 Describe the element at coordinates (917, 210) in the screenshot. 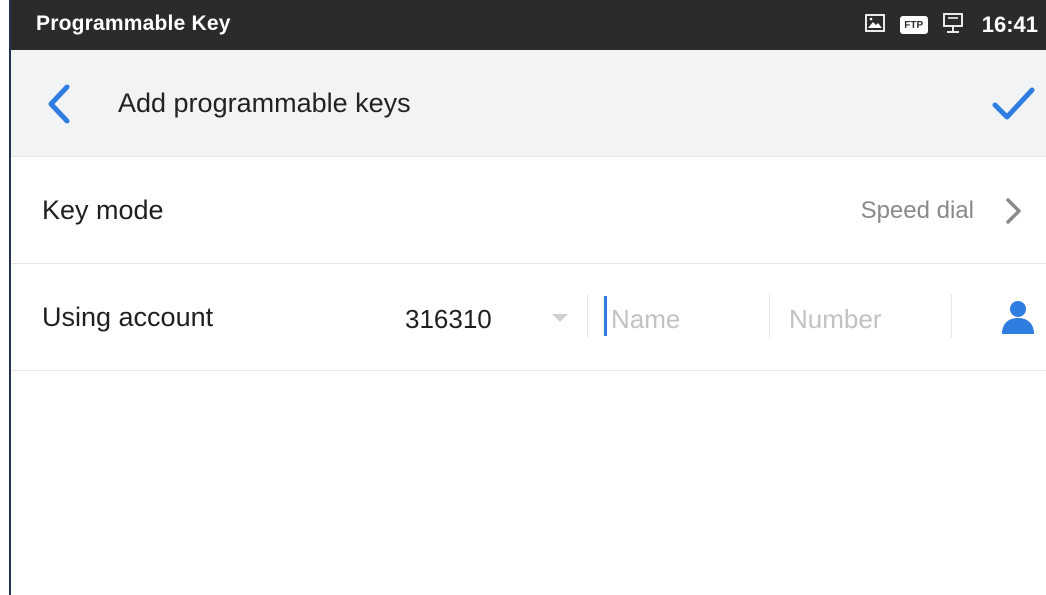

I see `key-mode-value: Speed dial` at that location.